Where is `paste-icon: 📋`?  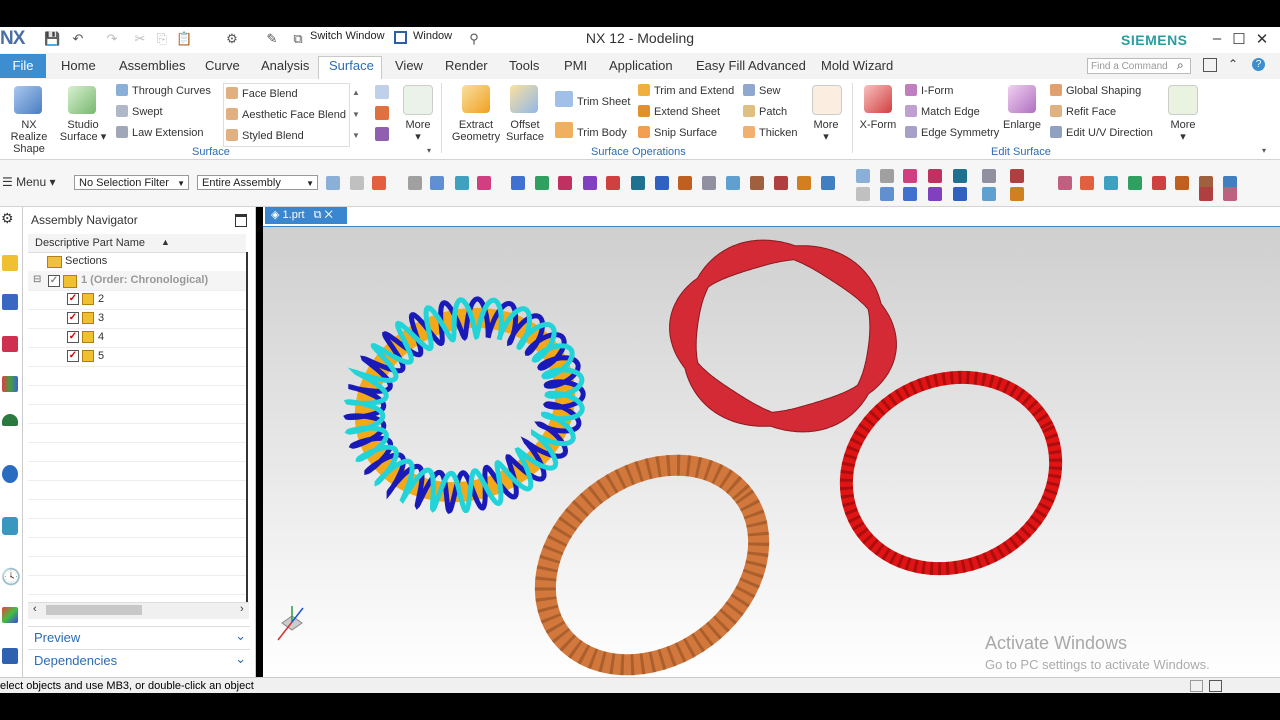 paste-icon: 📋 is located at coordinates (184, 39).